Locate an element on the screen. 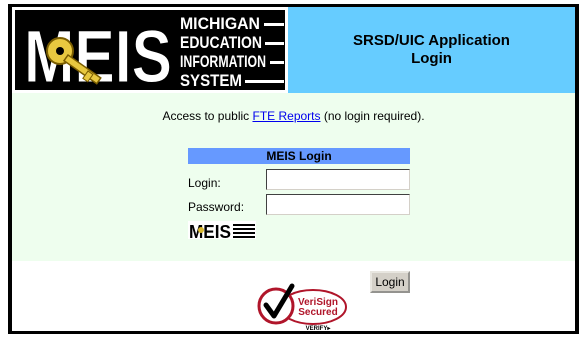  logo-word-education: EDUCATION is located at coordinates (221, 42).